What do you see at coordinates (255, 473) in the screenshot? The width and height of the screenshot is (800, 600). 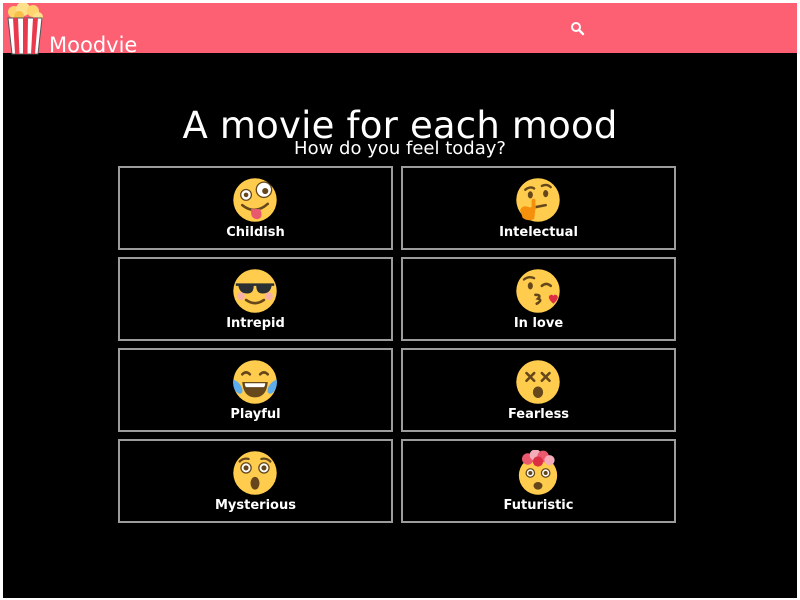 I see `astonished-face-icon` at bounding box center [255, 473].